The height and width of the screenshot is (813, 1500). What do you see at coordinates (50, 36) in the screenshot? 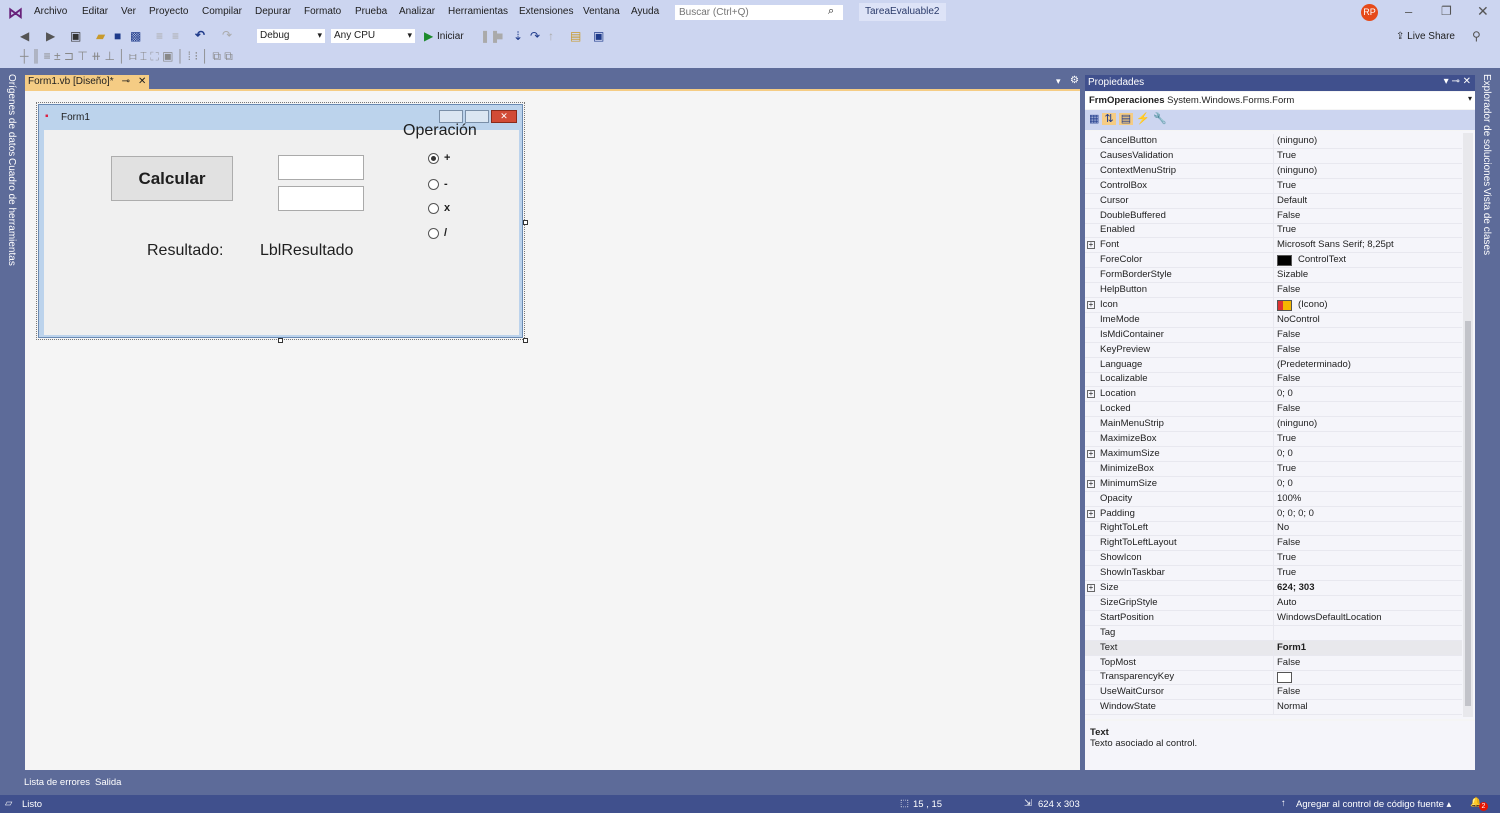
I see `forward-icon: ▶` at bounding box center [50, 36].